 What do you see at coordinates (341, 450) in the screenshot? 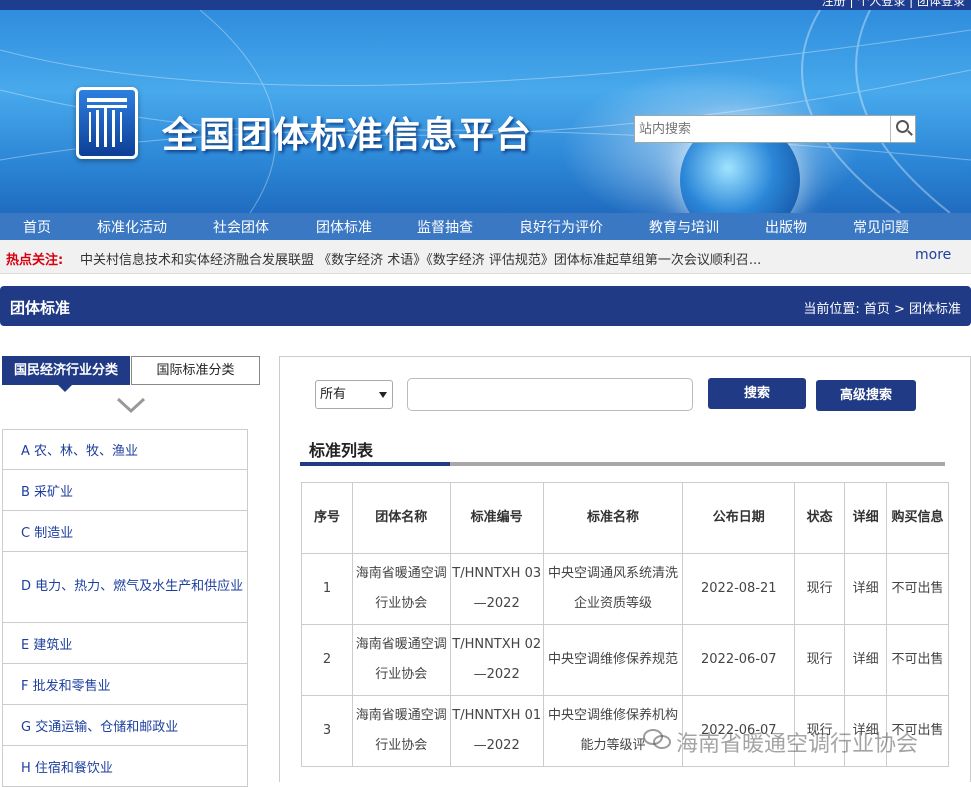
I see `list-title: 标准列表` at bounding box center [341, 450].